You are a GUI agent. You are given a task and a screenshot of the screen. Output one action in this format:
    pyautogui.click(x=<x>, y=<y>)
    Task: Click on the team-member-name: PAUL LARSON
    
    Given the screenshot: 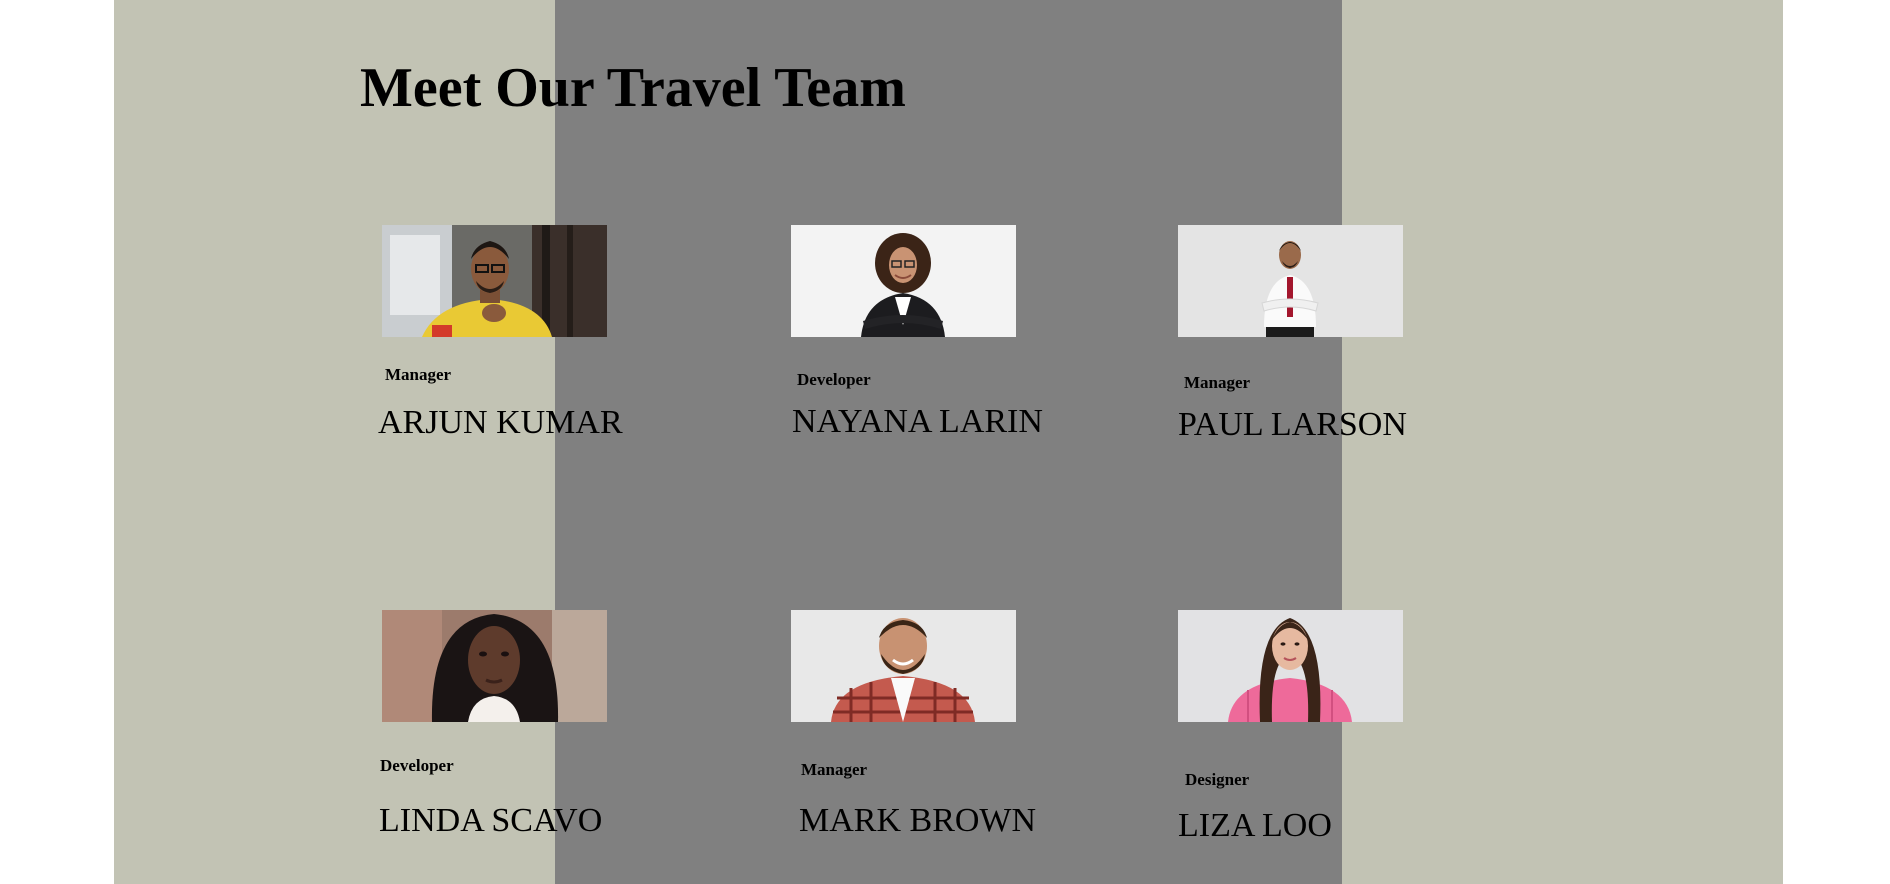 What is the action you would take?
    pyautogui.click(x=1292, y=424)
    